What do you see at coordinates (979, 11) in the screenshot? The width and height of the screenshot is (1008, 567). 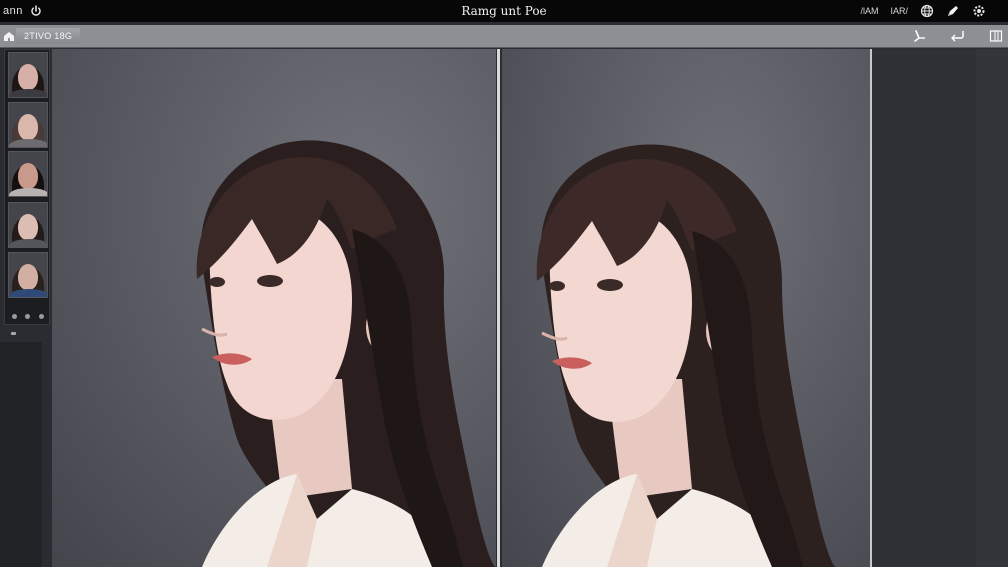 I see `settings-gear-icon` at bounding box center [979, 11].